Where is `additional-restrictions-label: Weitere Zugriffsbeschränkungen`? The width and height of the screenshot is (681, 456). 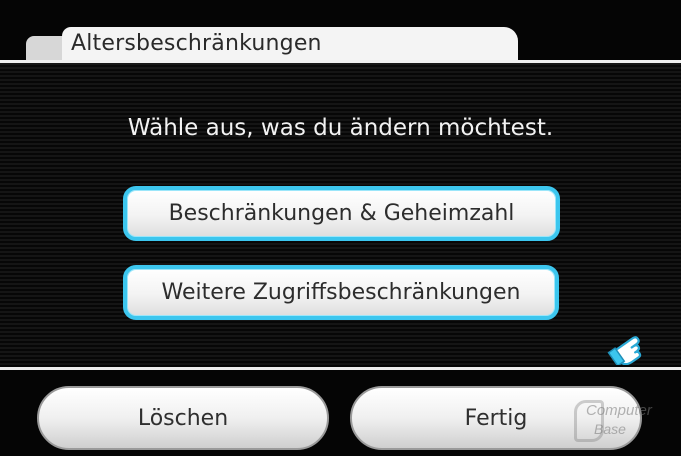 additional-restrictions-label: Weitere Zugriffsbeschränkungen is located at coordinates (341, 292).